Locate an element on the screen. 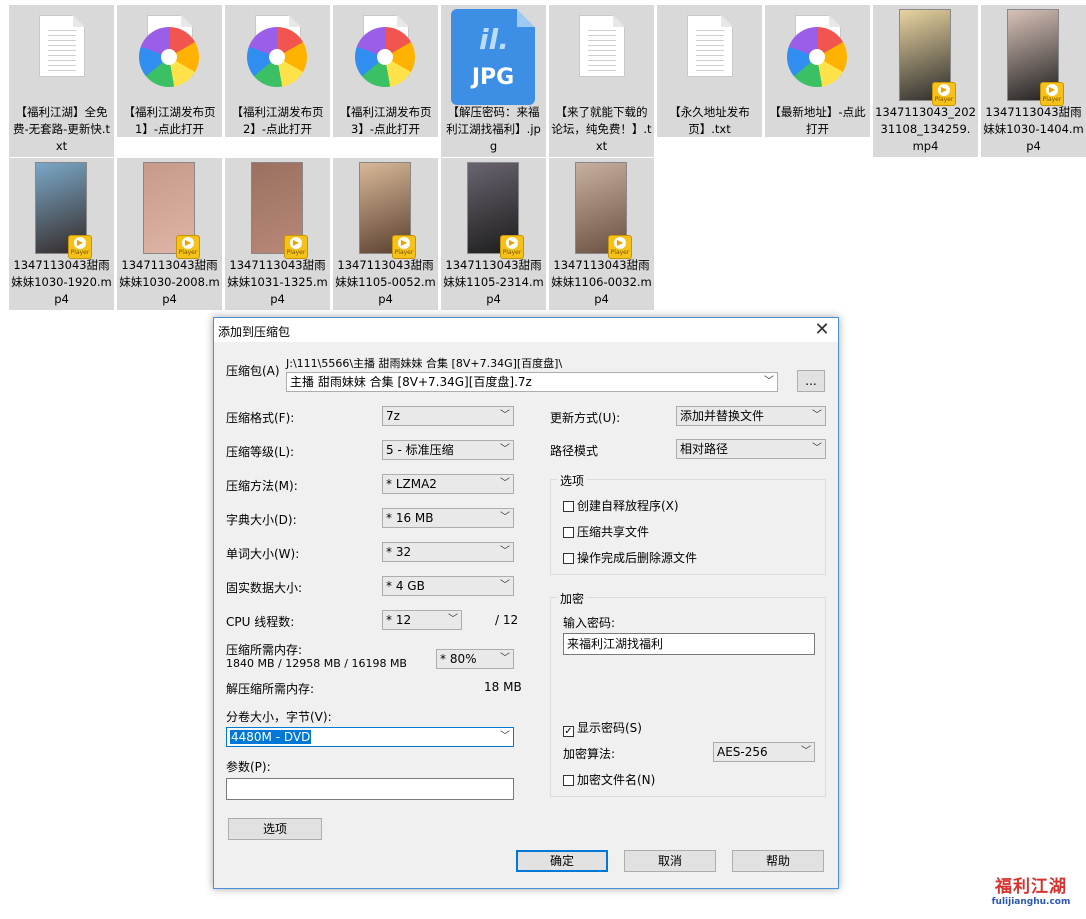  file-item: 【福利江湖】全免费-无套路-更新快.txt is located at coordinates (61, 81).